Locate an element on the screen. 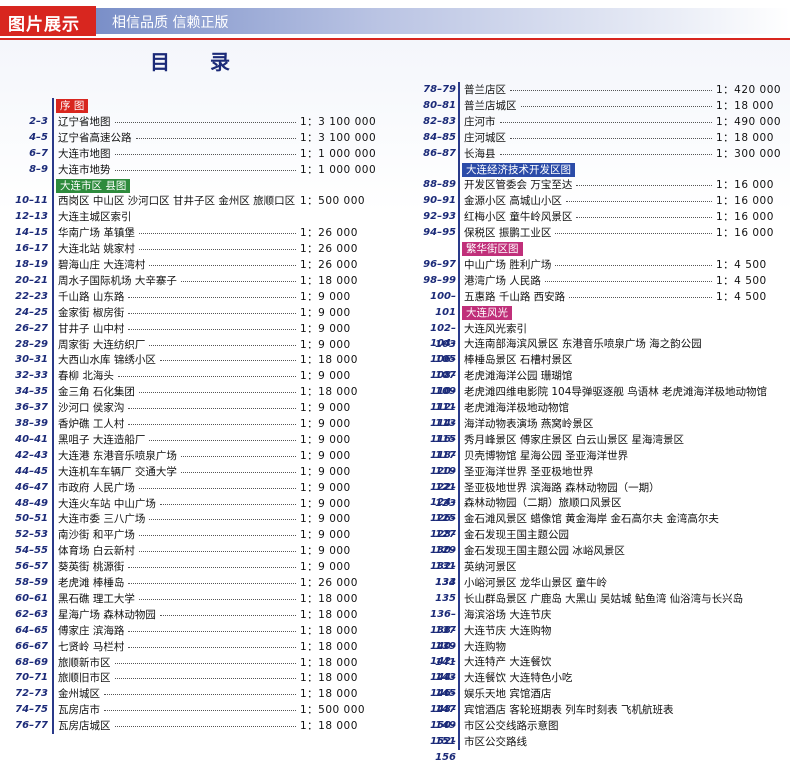 This screenshot has height=766, width=790. toc-row: 144–145 大连餐饮 大连特色小吃 is located at coordinates (603, 684).